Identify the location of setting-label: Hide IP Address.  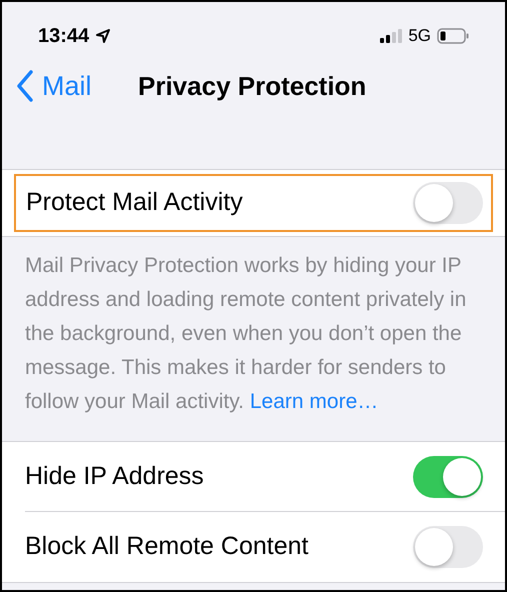
(114, 476).